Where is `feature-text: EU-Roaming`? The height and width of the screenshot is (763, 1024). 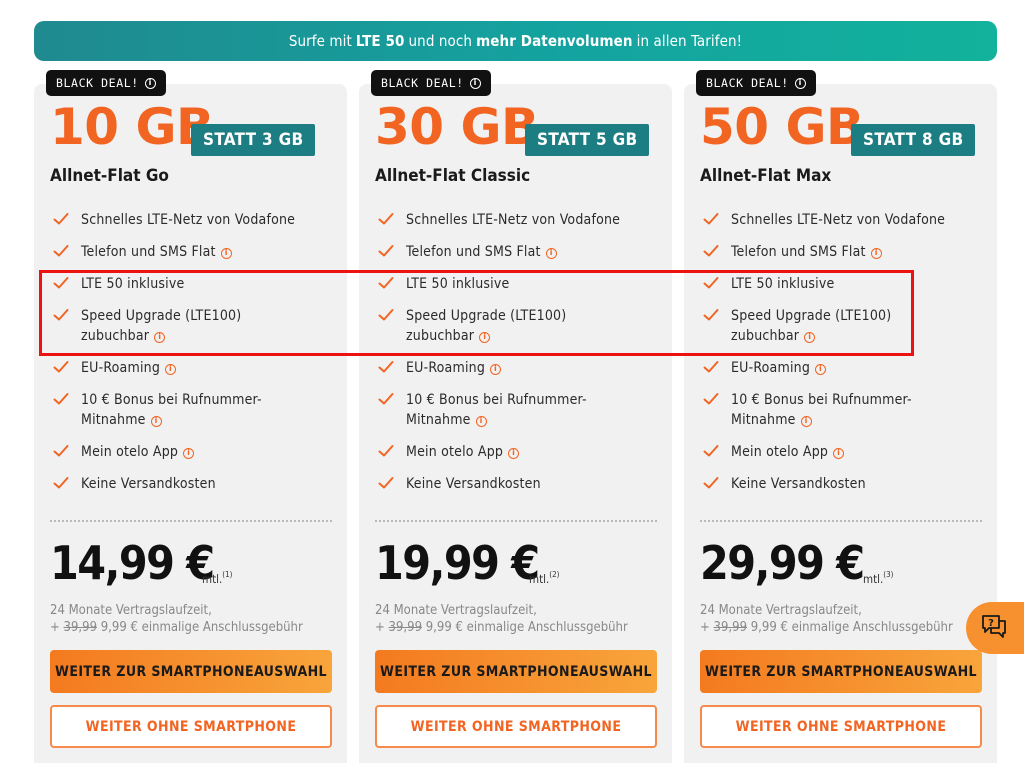 feature-text: EU-Roaming is located at coordinates (121, 368).